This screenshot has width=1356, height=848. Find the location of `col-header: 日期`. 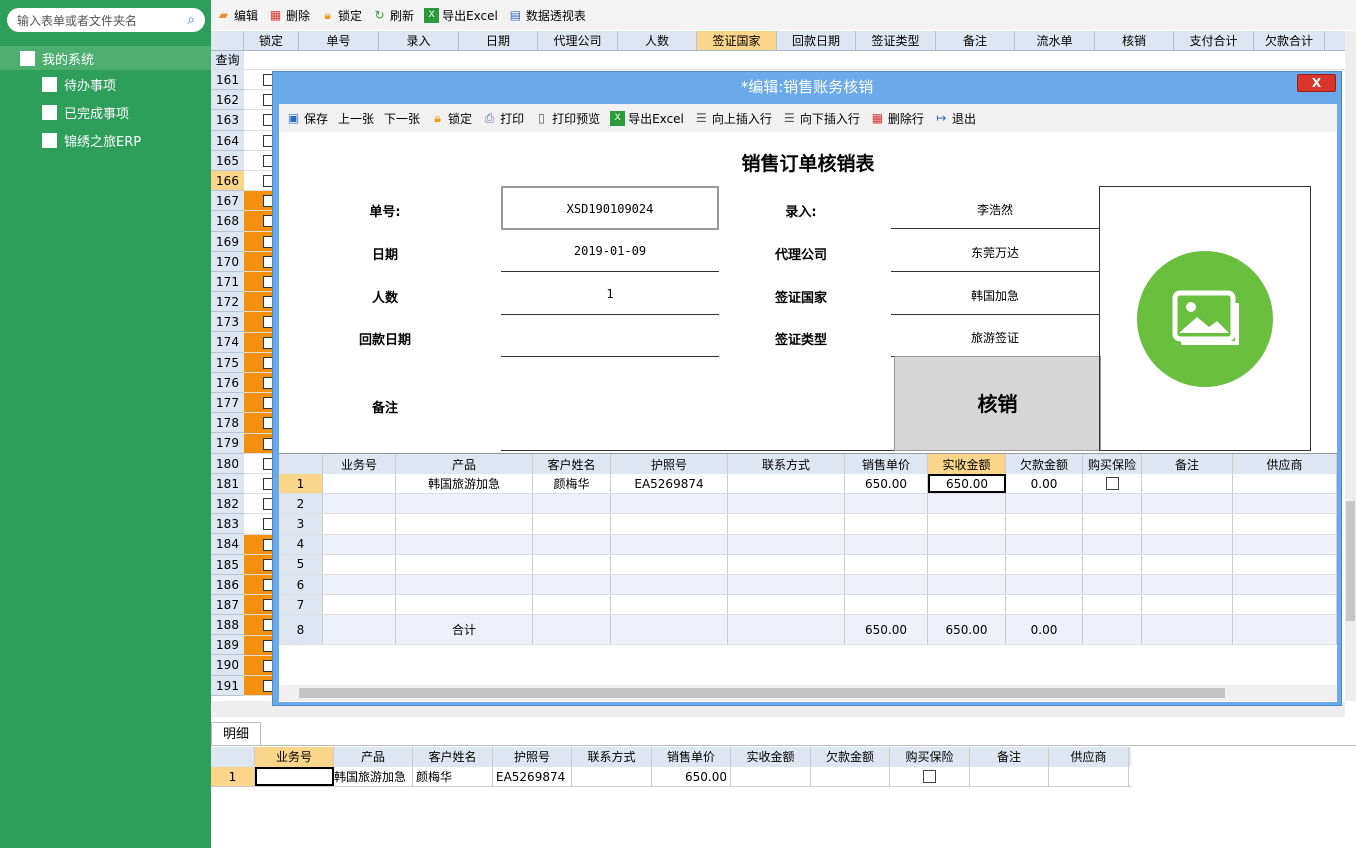

col-header: 日期 is located at coordinates (498, 40).